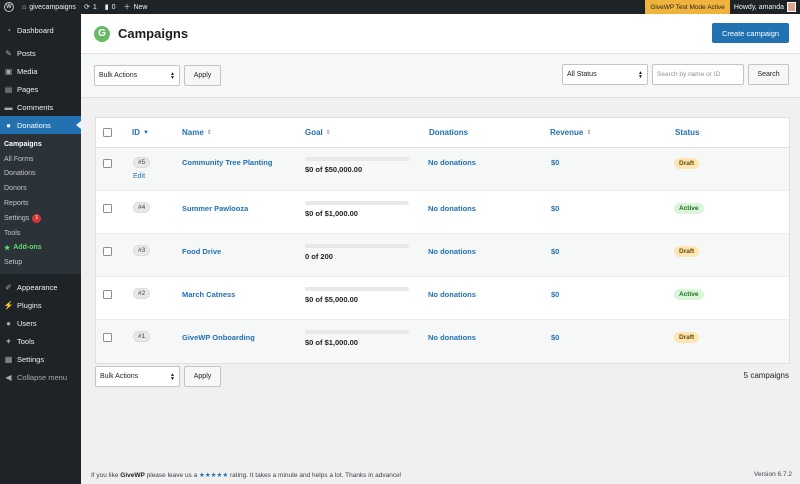 Image resolution: width=800 pixels, height=484 pixels. Describe the element at coordinates (40, 89) in the screenshot. I see `sidebar-item-pages: ▤ Pages` at that location.